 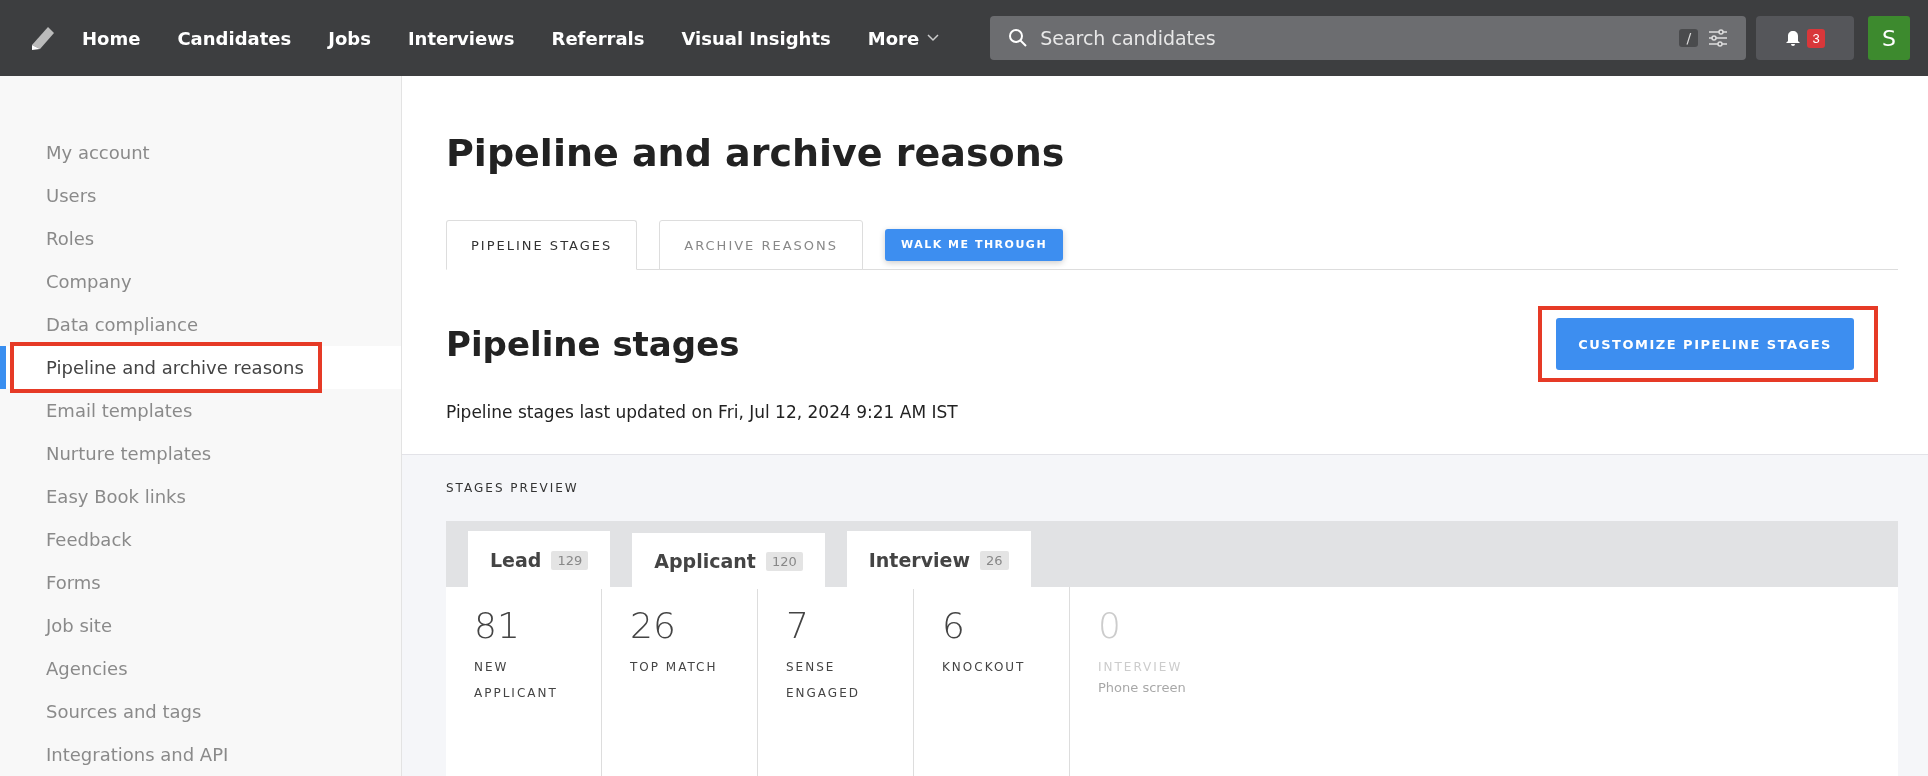 What do you see at coordinates (461, 38) in the screenshot?
I see `nav-link: Interviews` at bounding box center [461, 38].